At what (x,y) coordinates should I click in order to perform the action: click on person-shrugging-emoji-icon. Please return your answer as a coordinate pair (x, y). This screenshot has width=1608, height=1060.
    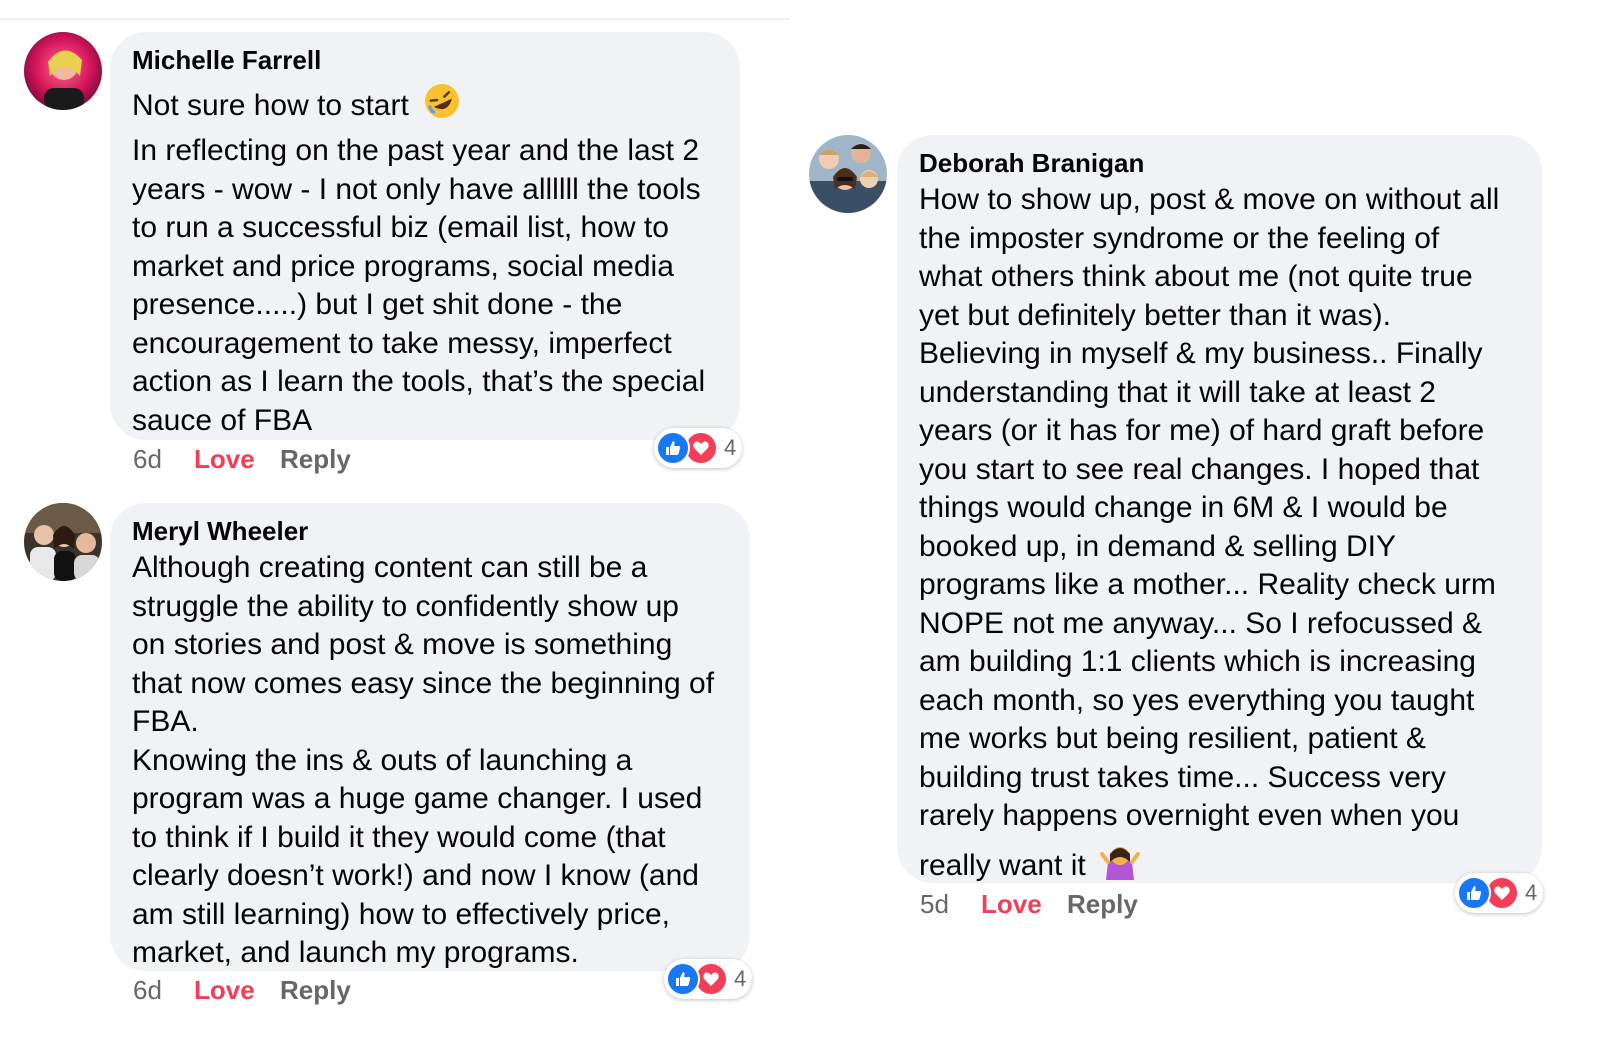
    Looking at the image, I should click on (1120, 867).